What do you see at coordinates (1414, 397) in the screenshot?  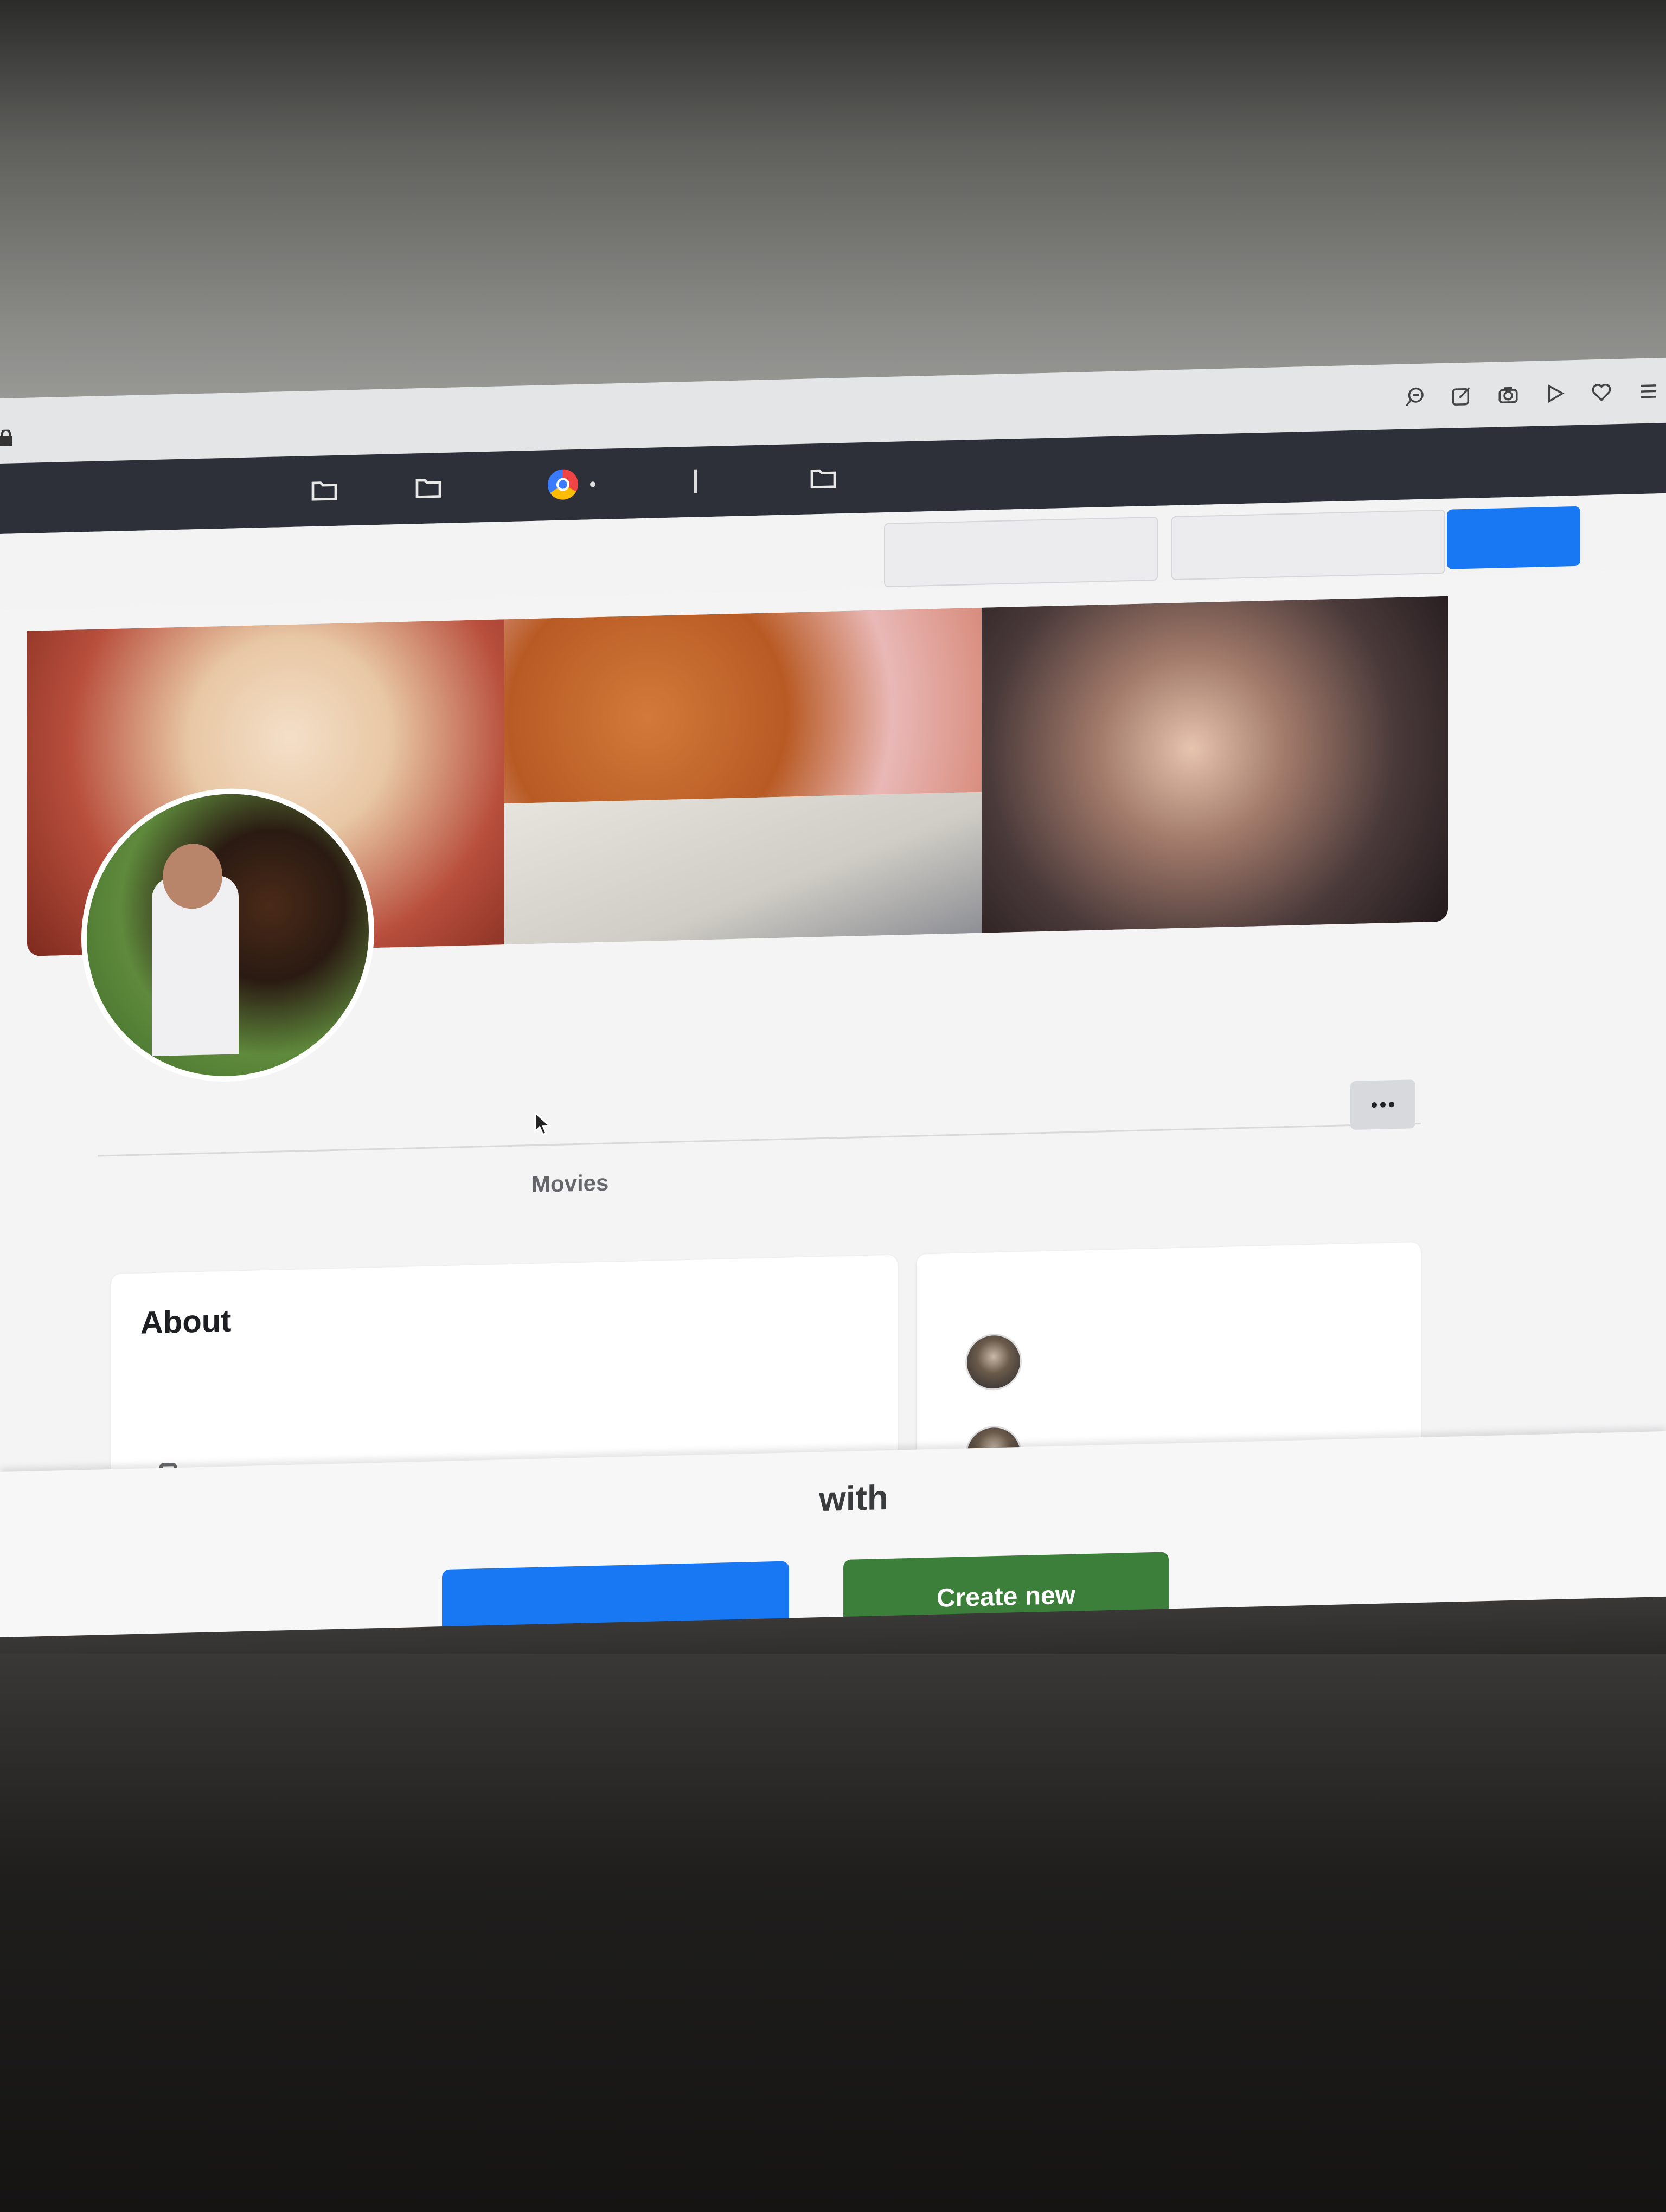 I see `search-icon` at bounding box center [1414, 397].